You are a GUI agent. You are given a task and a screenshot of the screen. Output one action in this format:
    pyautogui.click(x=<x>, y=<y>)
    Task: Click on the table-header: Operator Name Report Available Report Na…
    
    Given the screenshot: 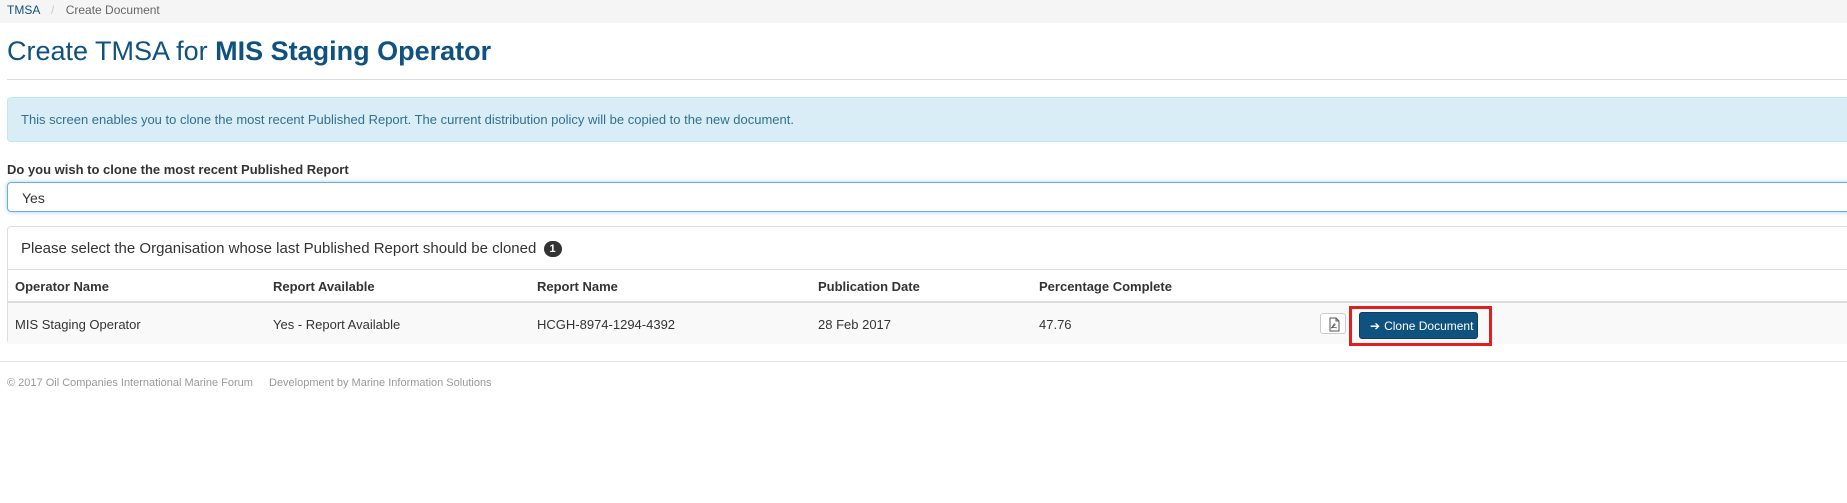 What is the action you would take?
    pyautogui.click(x=927, y=286)
    